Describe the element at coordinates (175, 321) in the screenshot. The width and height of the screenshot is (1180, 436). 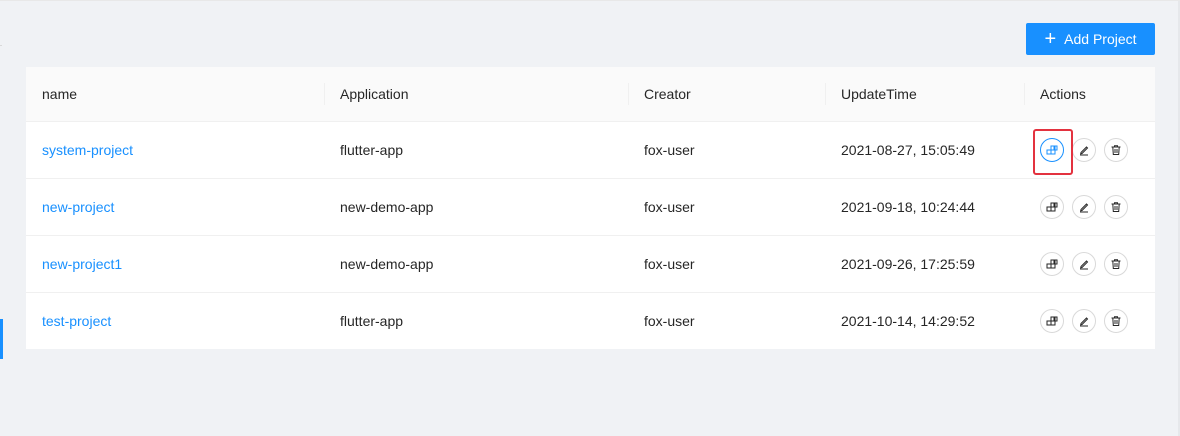
I see `name-cell: test-project` at that location.